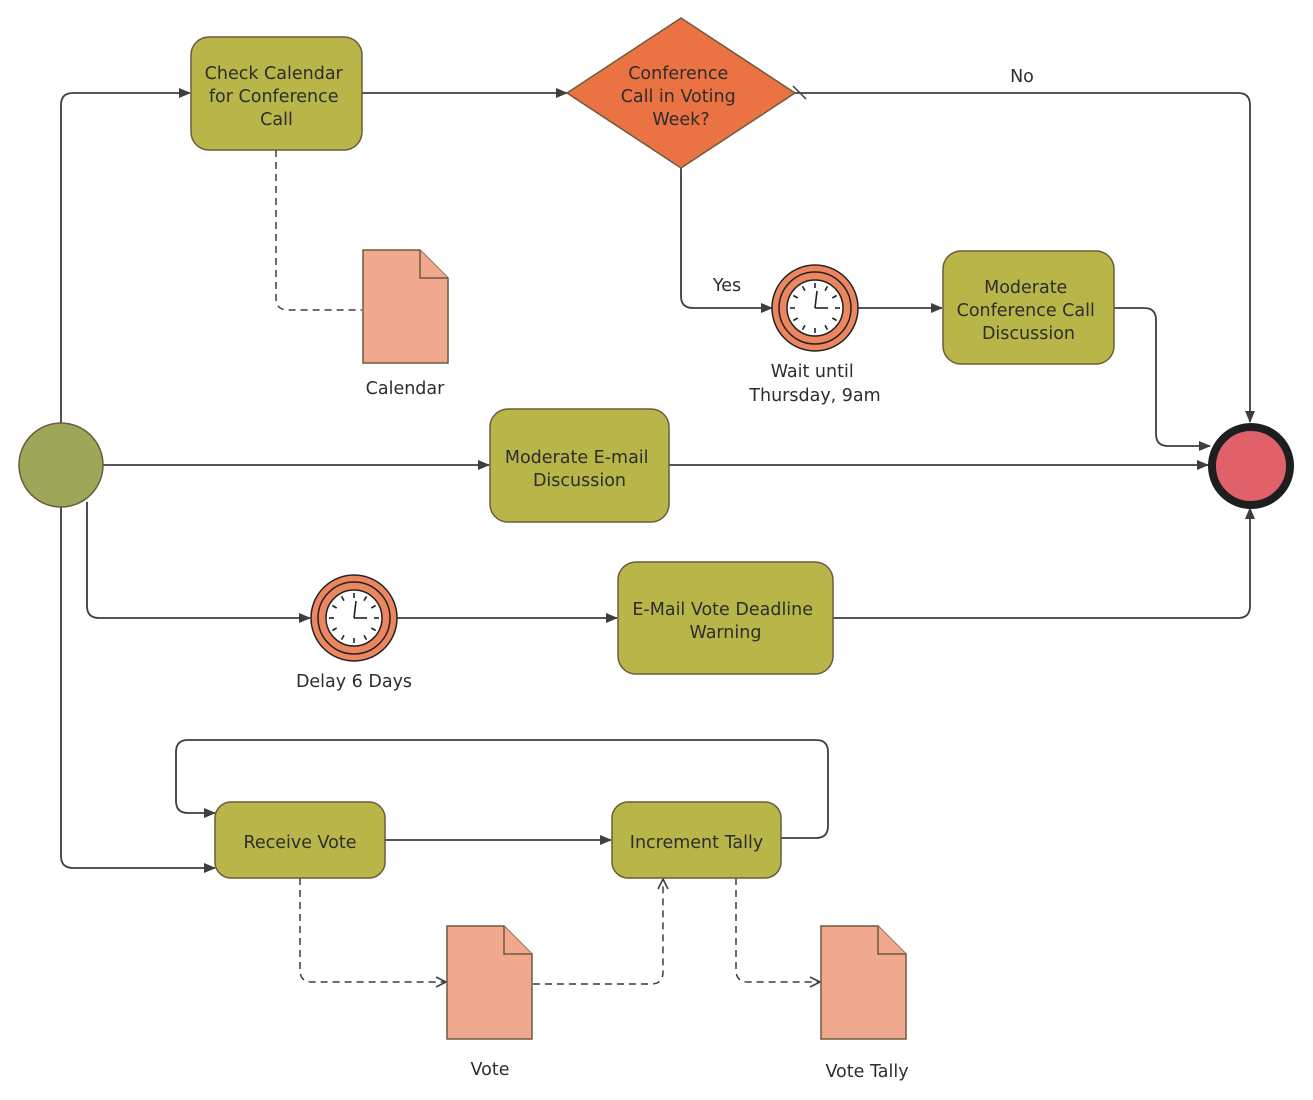 This screenshot has width=1313, height=1100. I want to click on data-object-vote-tally, so click(863, 982).